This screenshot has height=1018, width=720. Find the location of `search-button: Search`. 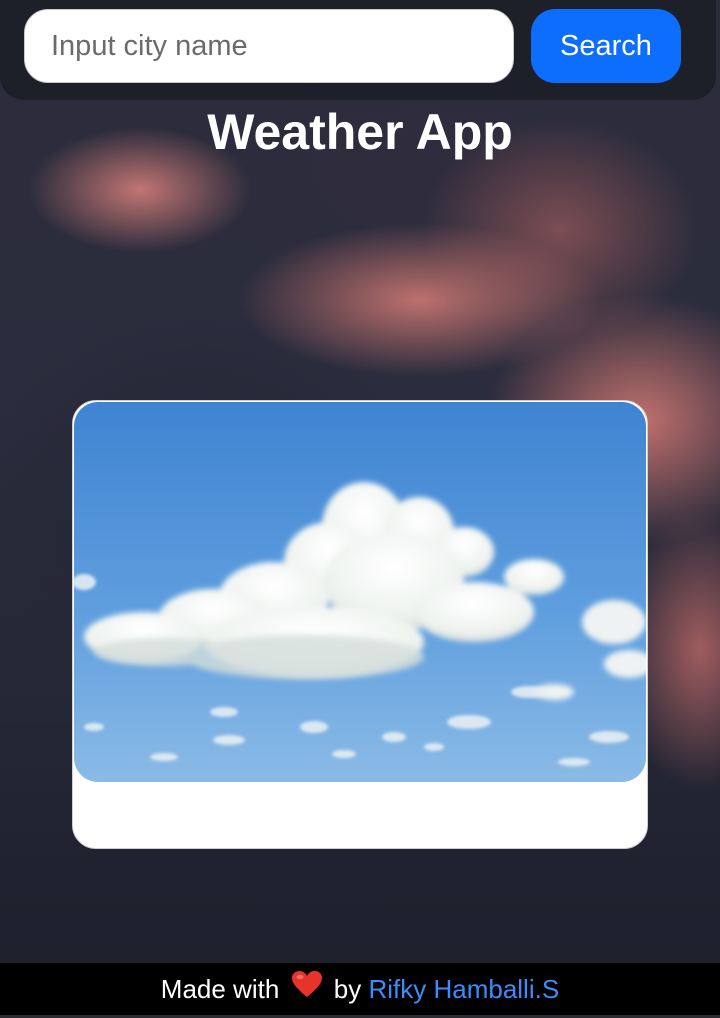

search-button: Search is located at coordinates (606, 46).